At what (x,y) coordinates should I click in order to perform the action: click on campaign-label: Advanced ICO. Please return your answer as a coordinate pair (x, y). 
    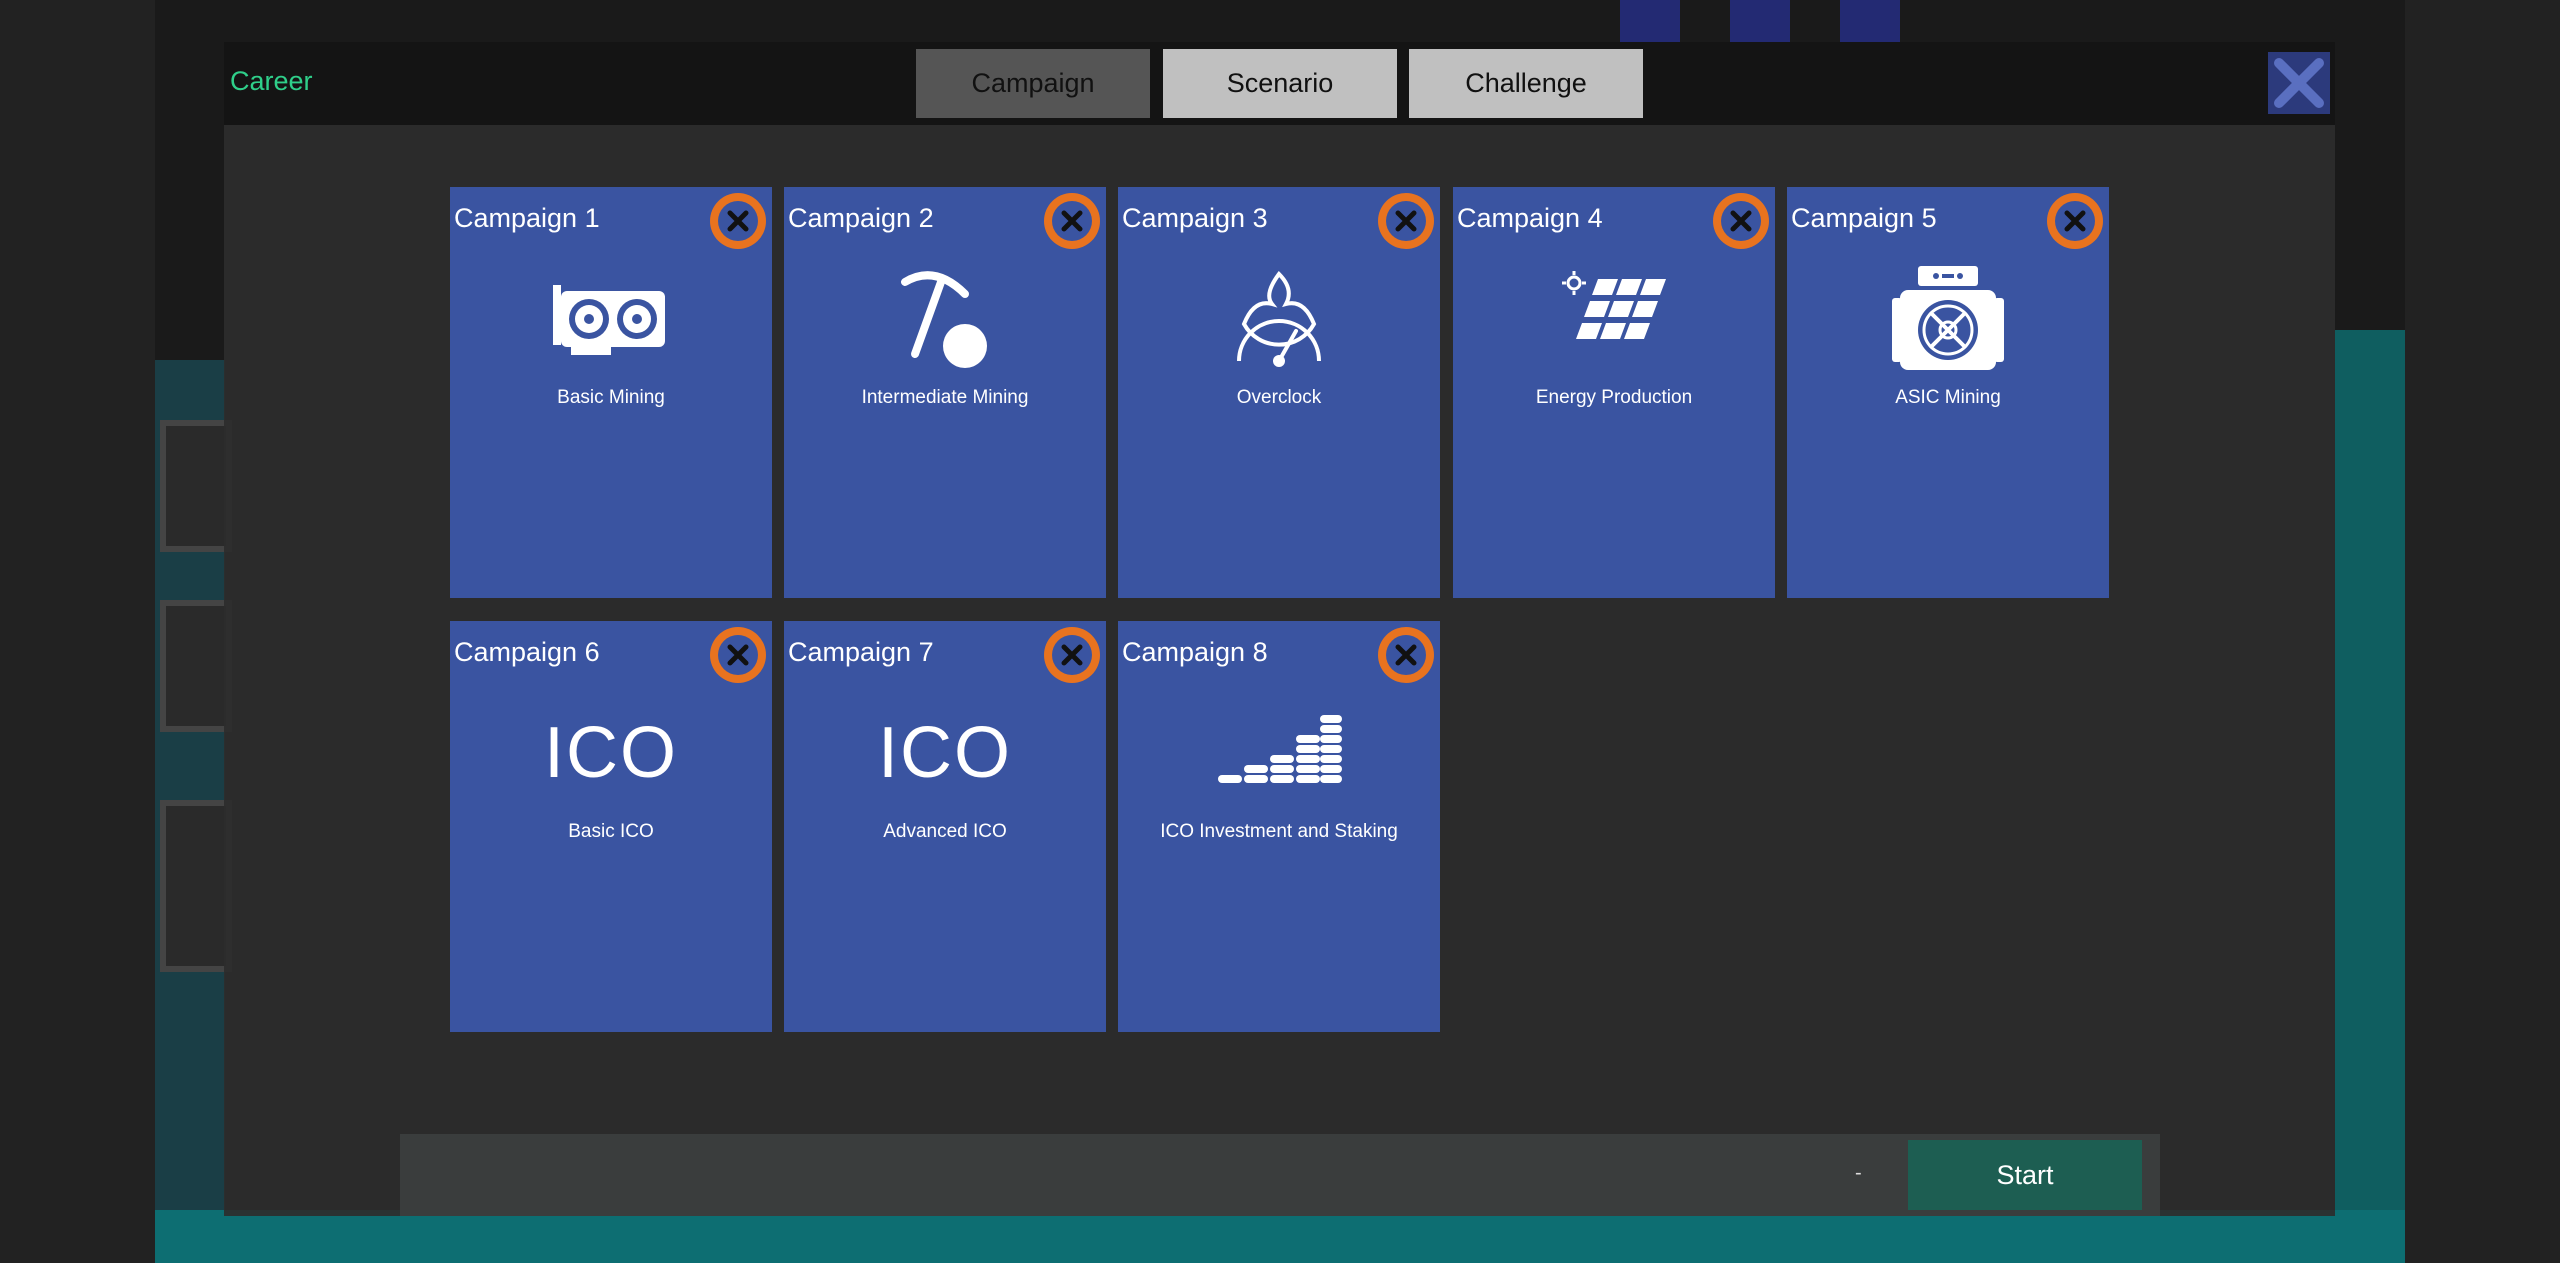
    Looking at the image, I should click on (945, 831).